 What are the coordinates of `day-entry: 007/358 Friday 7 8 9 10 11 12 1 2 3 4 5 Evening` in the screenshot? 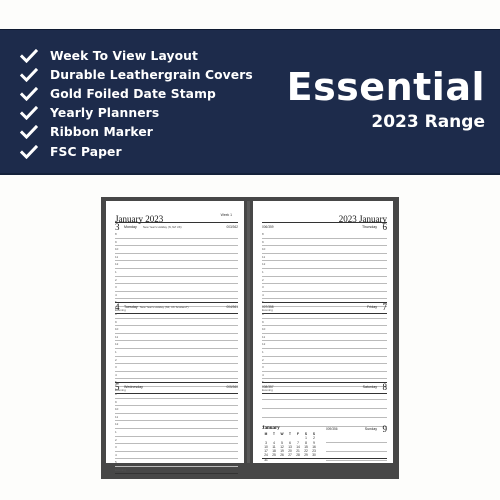 It's located at (324, 348).